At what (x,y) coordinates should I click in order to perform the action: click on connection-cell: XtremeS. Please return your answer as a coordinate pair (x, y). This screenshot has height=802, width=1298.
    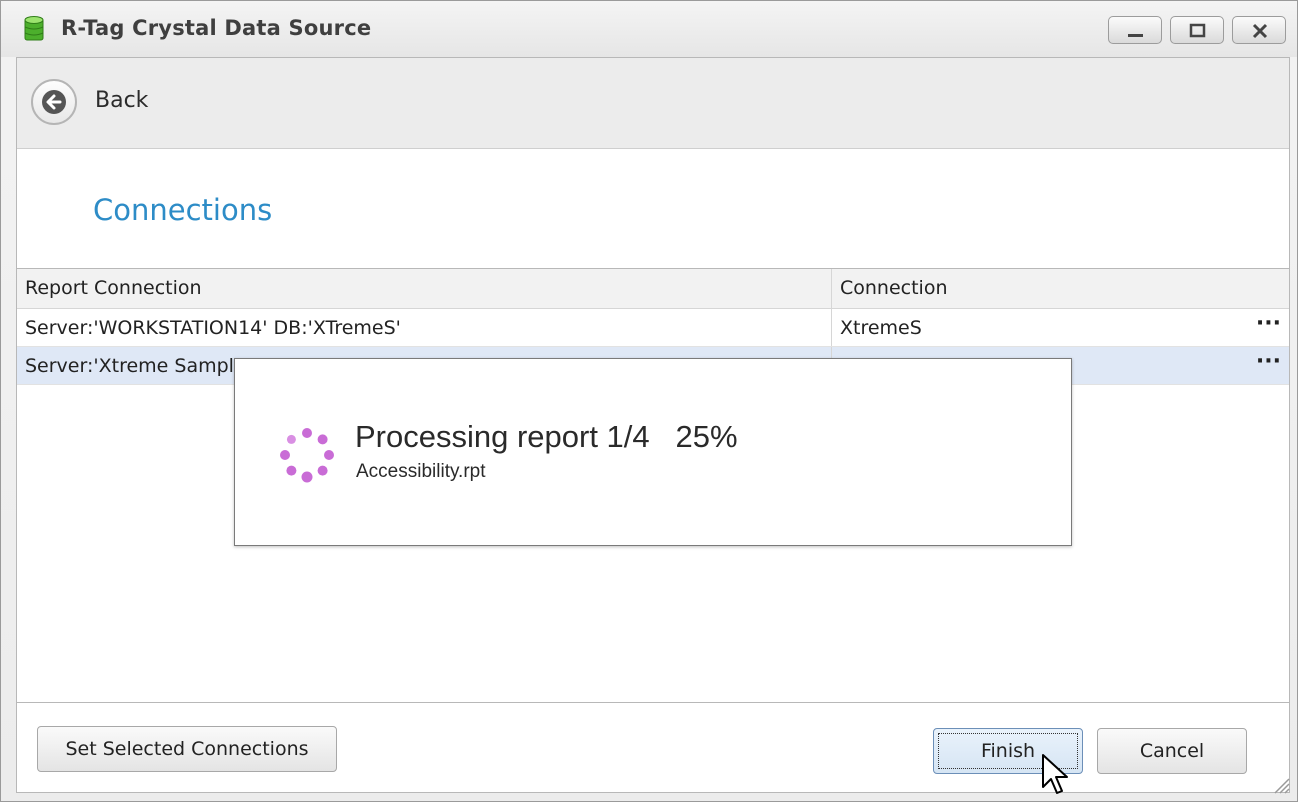
    Looking at the image, I should click on (1060, 327).